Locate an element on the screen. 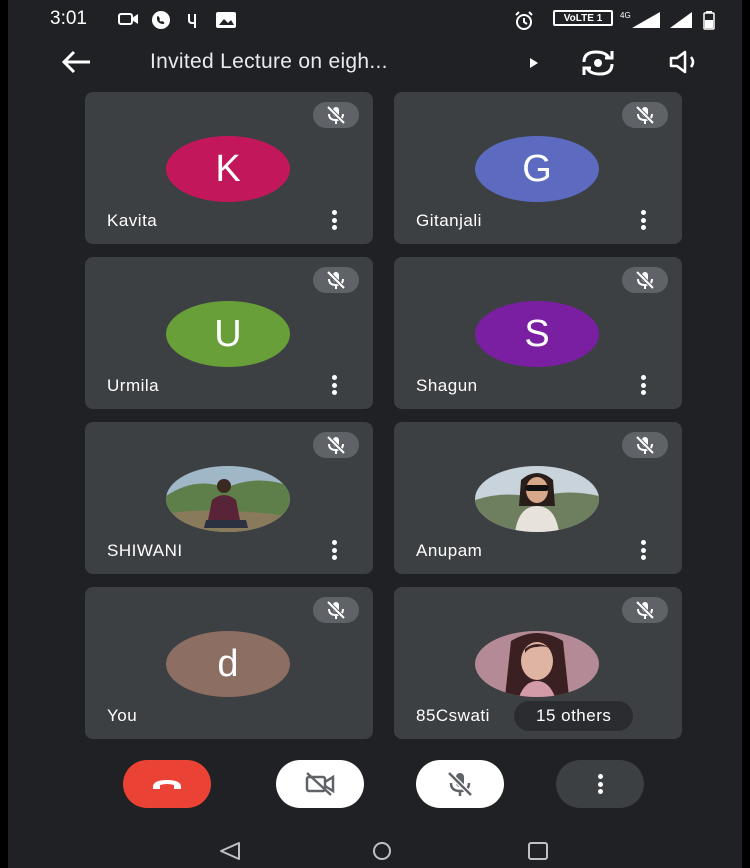 This screenshot has width=750, height=868. avatar: K is located at coordinates (228, 169).